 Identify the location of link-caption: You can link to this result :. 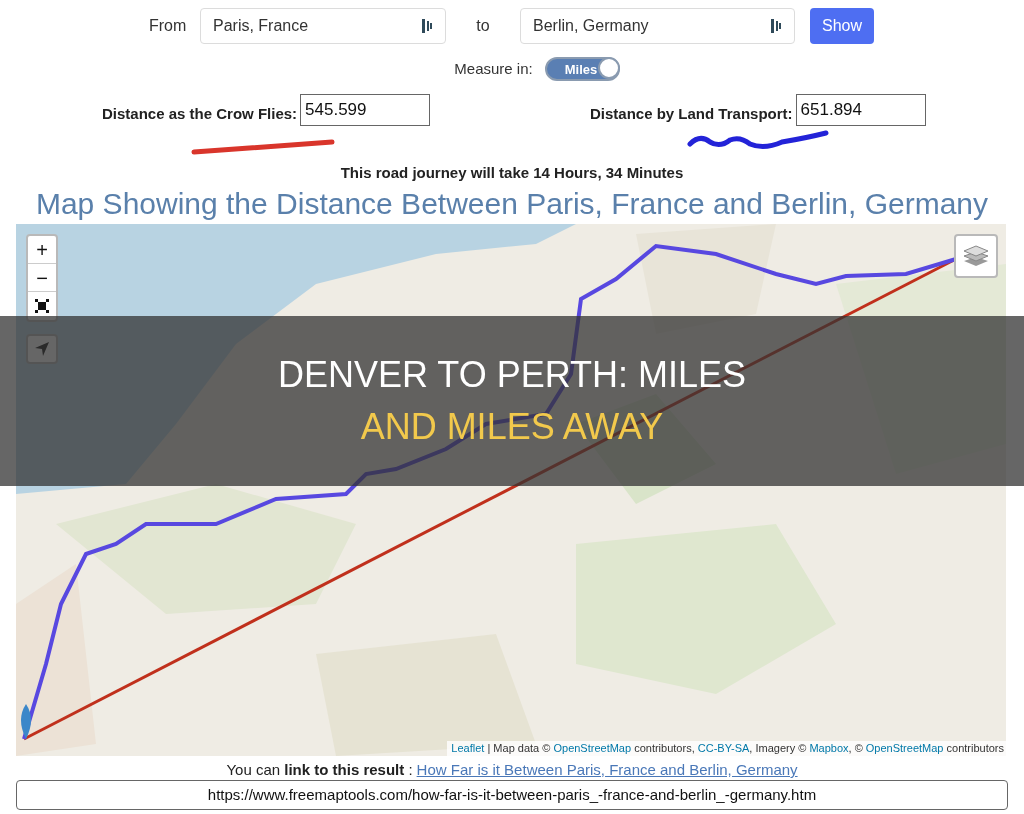
(319, 770).